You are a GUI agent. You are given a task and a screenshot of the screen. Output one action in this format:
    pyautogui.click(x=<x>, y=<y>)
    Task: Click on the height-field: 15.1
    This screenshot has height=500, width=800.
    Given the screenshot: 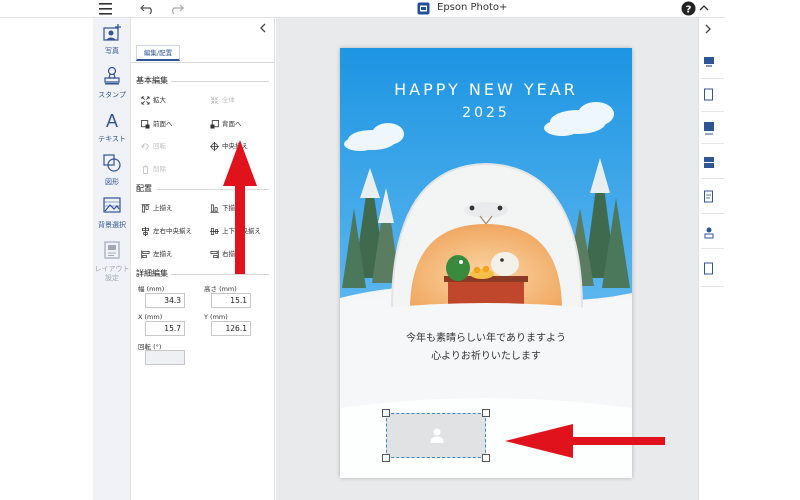 What is the action you would take?
    pyautogui.click(x=231, y=300)
    